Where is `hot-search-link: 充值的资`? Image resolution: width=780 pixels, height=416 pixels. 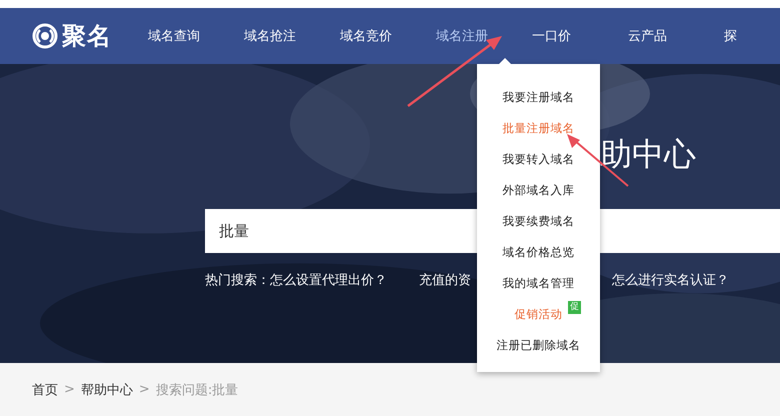 hot-search-link: 充值的资 is located at coordinates (445, 280).